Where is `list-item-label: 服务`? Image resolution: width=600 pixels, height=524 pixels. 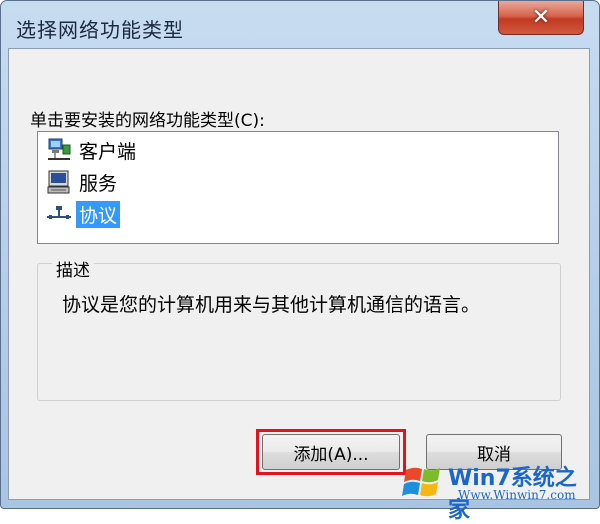
list-item-label: 服务 is located at coordinates (98, 183).